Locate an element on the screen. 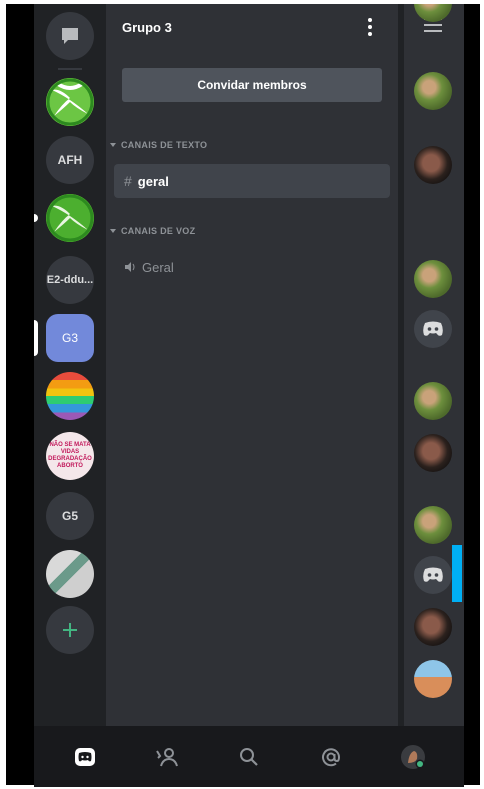 This screenshot has height=789, width=484. rail-divider is located at coordinates (70, 69).